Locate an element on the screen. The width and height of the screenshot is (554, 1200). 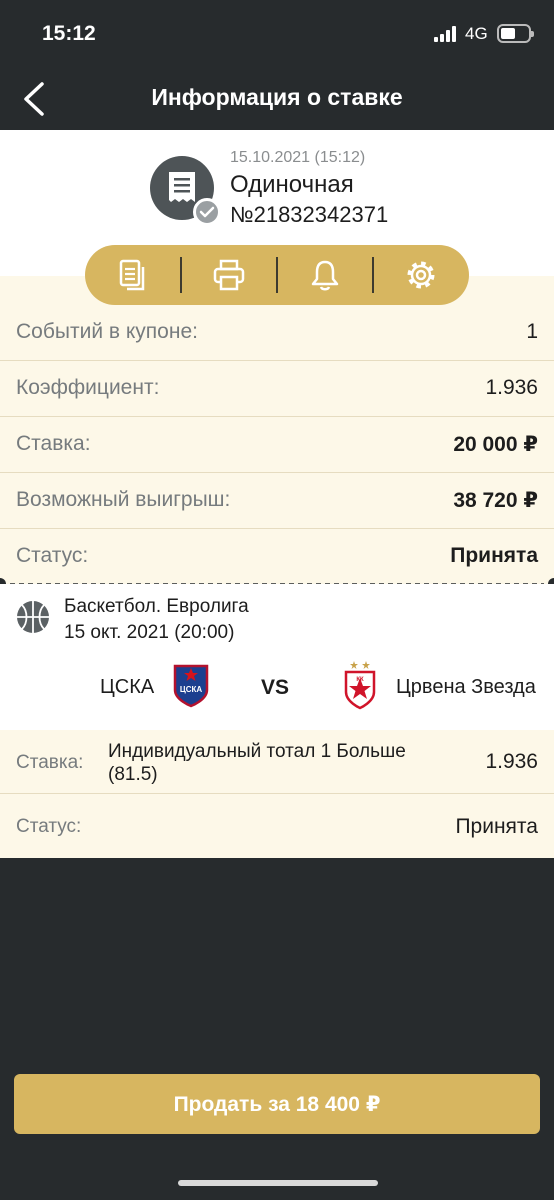
page-title: Информация о ставке is located at coordinates (277, 97).